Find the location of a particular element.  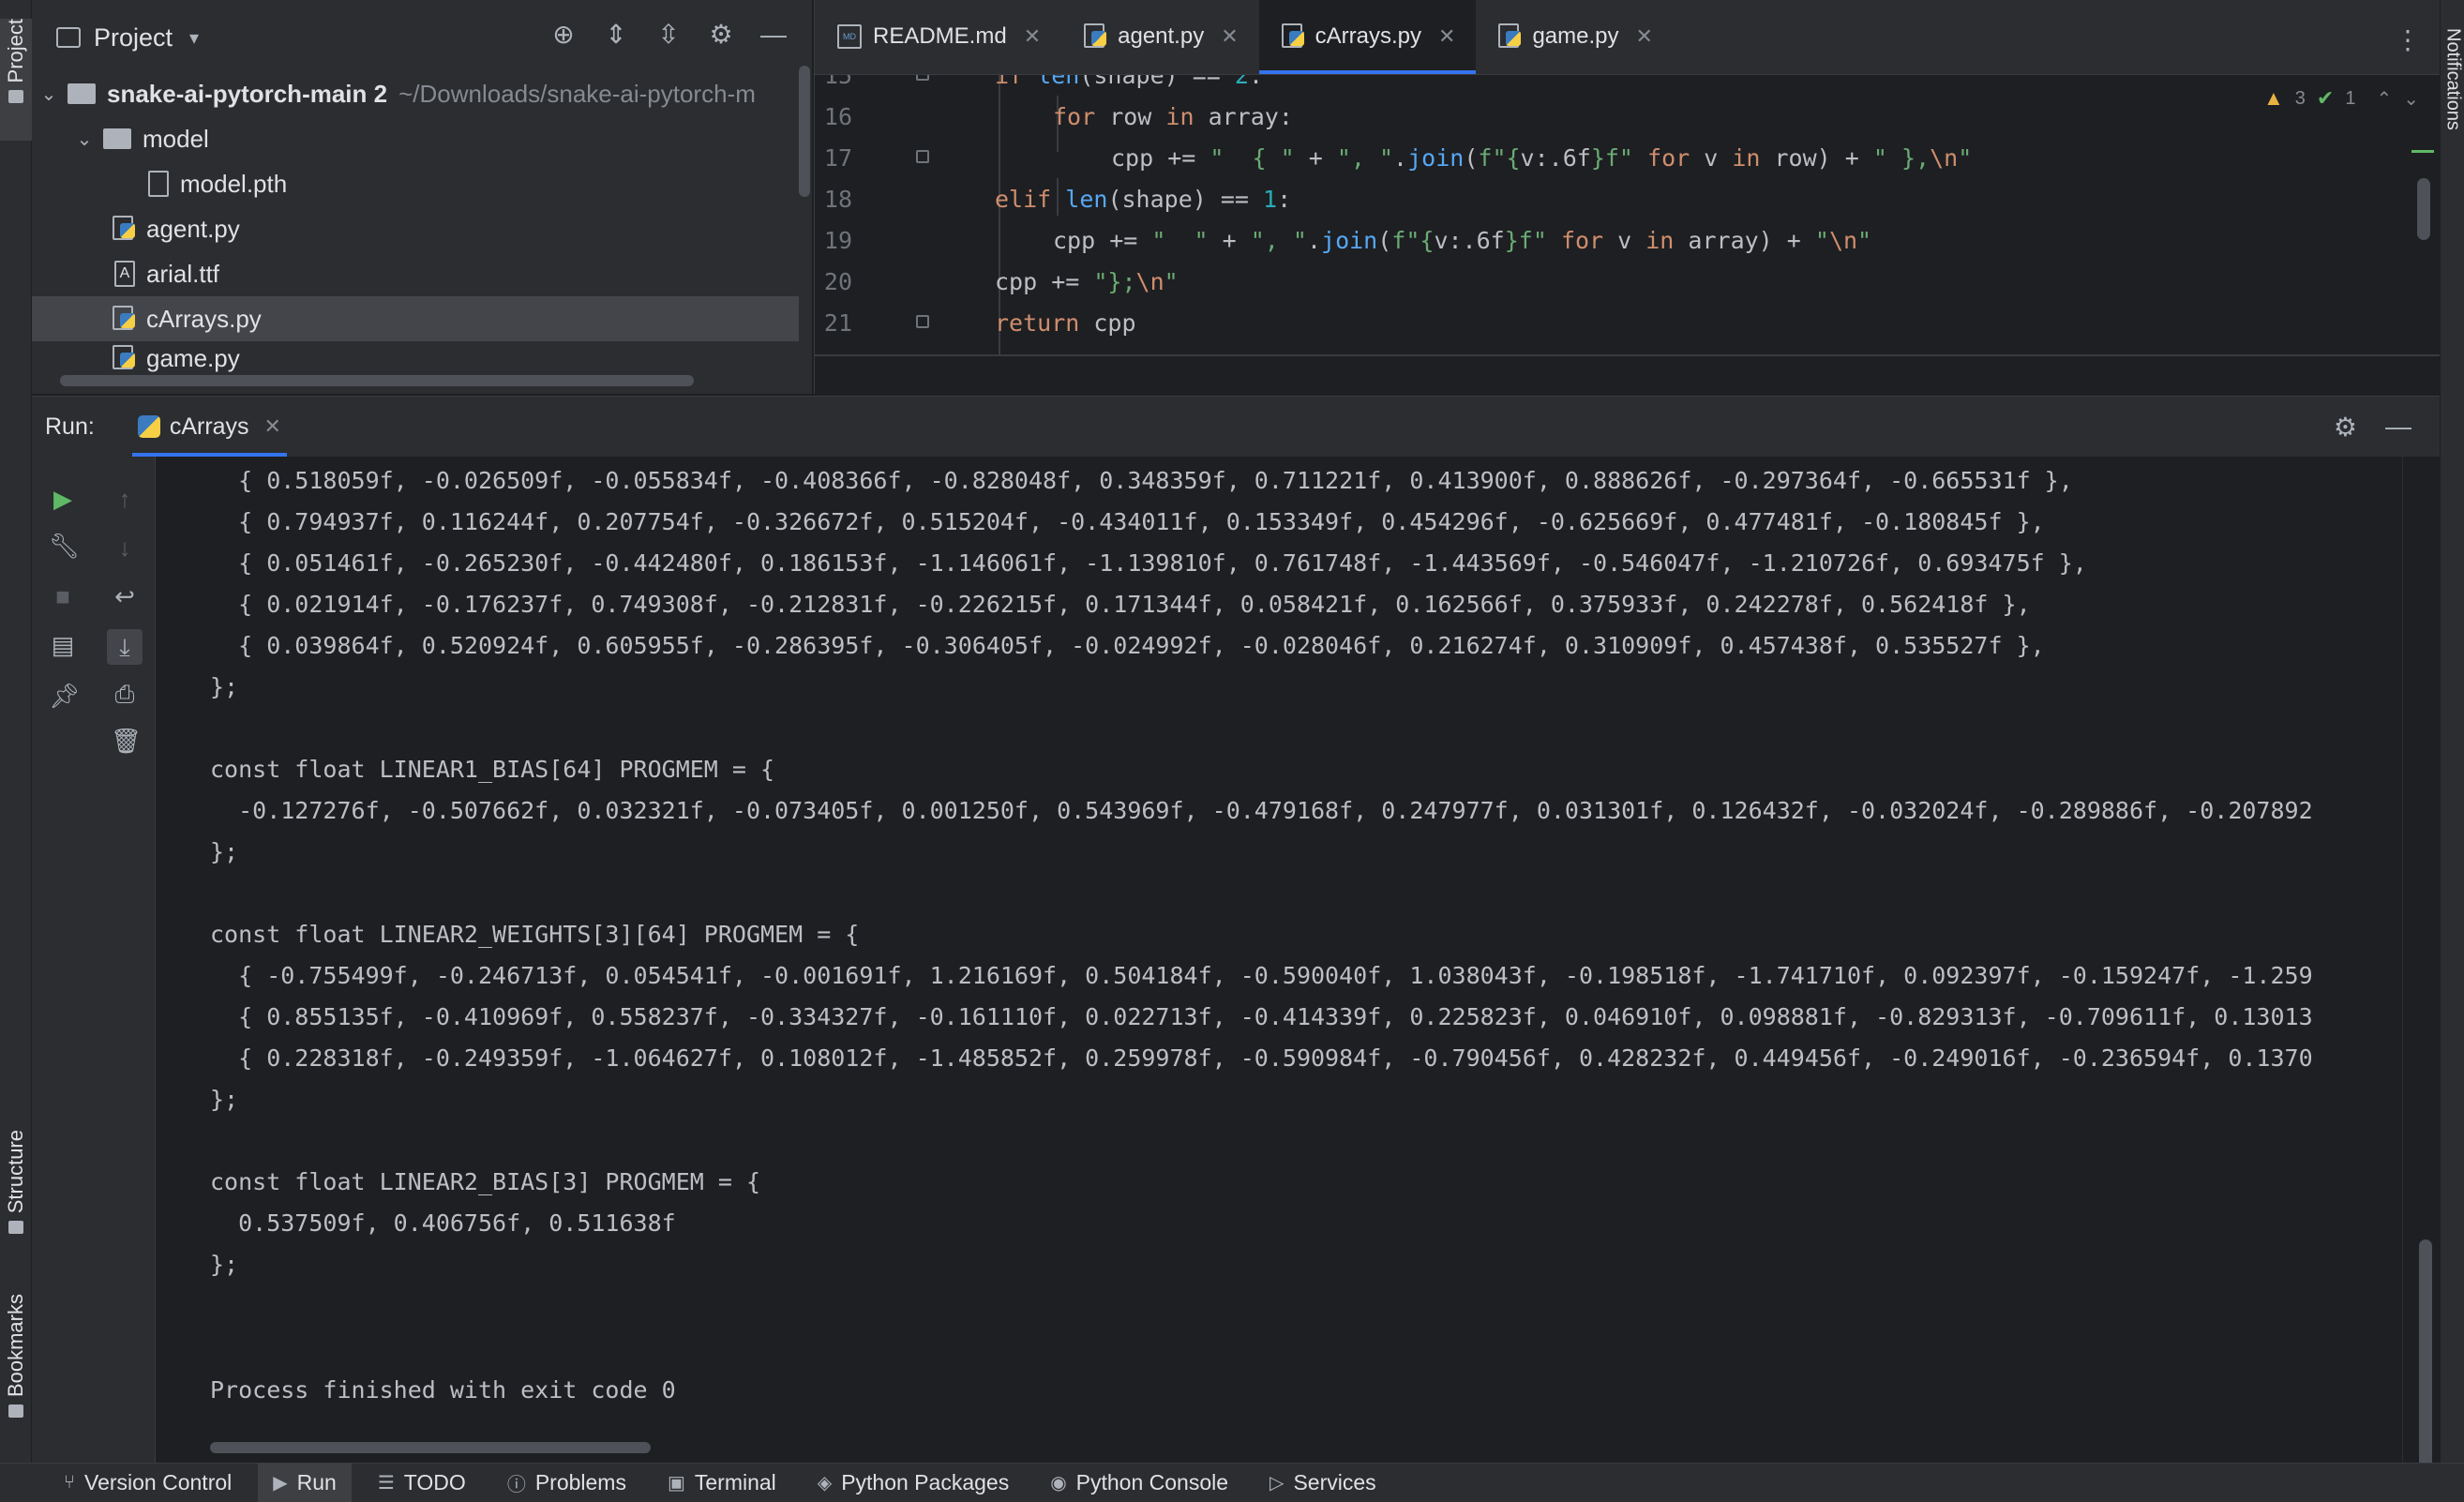

terminal-icon: ▣ is located at coordinates (676, 1483).